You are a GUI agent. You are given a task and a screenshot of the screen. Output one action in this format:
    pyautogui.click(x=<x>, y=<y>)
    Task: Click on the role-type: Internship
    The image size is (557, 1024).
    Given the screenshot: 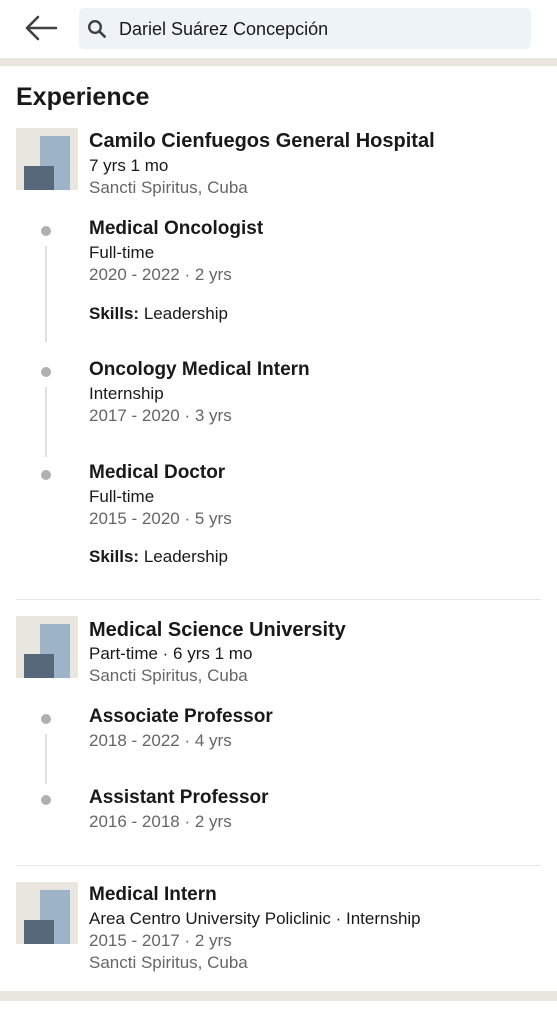 What is the action you would take?
    pyautogui.click(x=126, y=393)
    